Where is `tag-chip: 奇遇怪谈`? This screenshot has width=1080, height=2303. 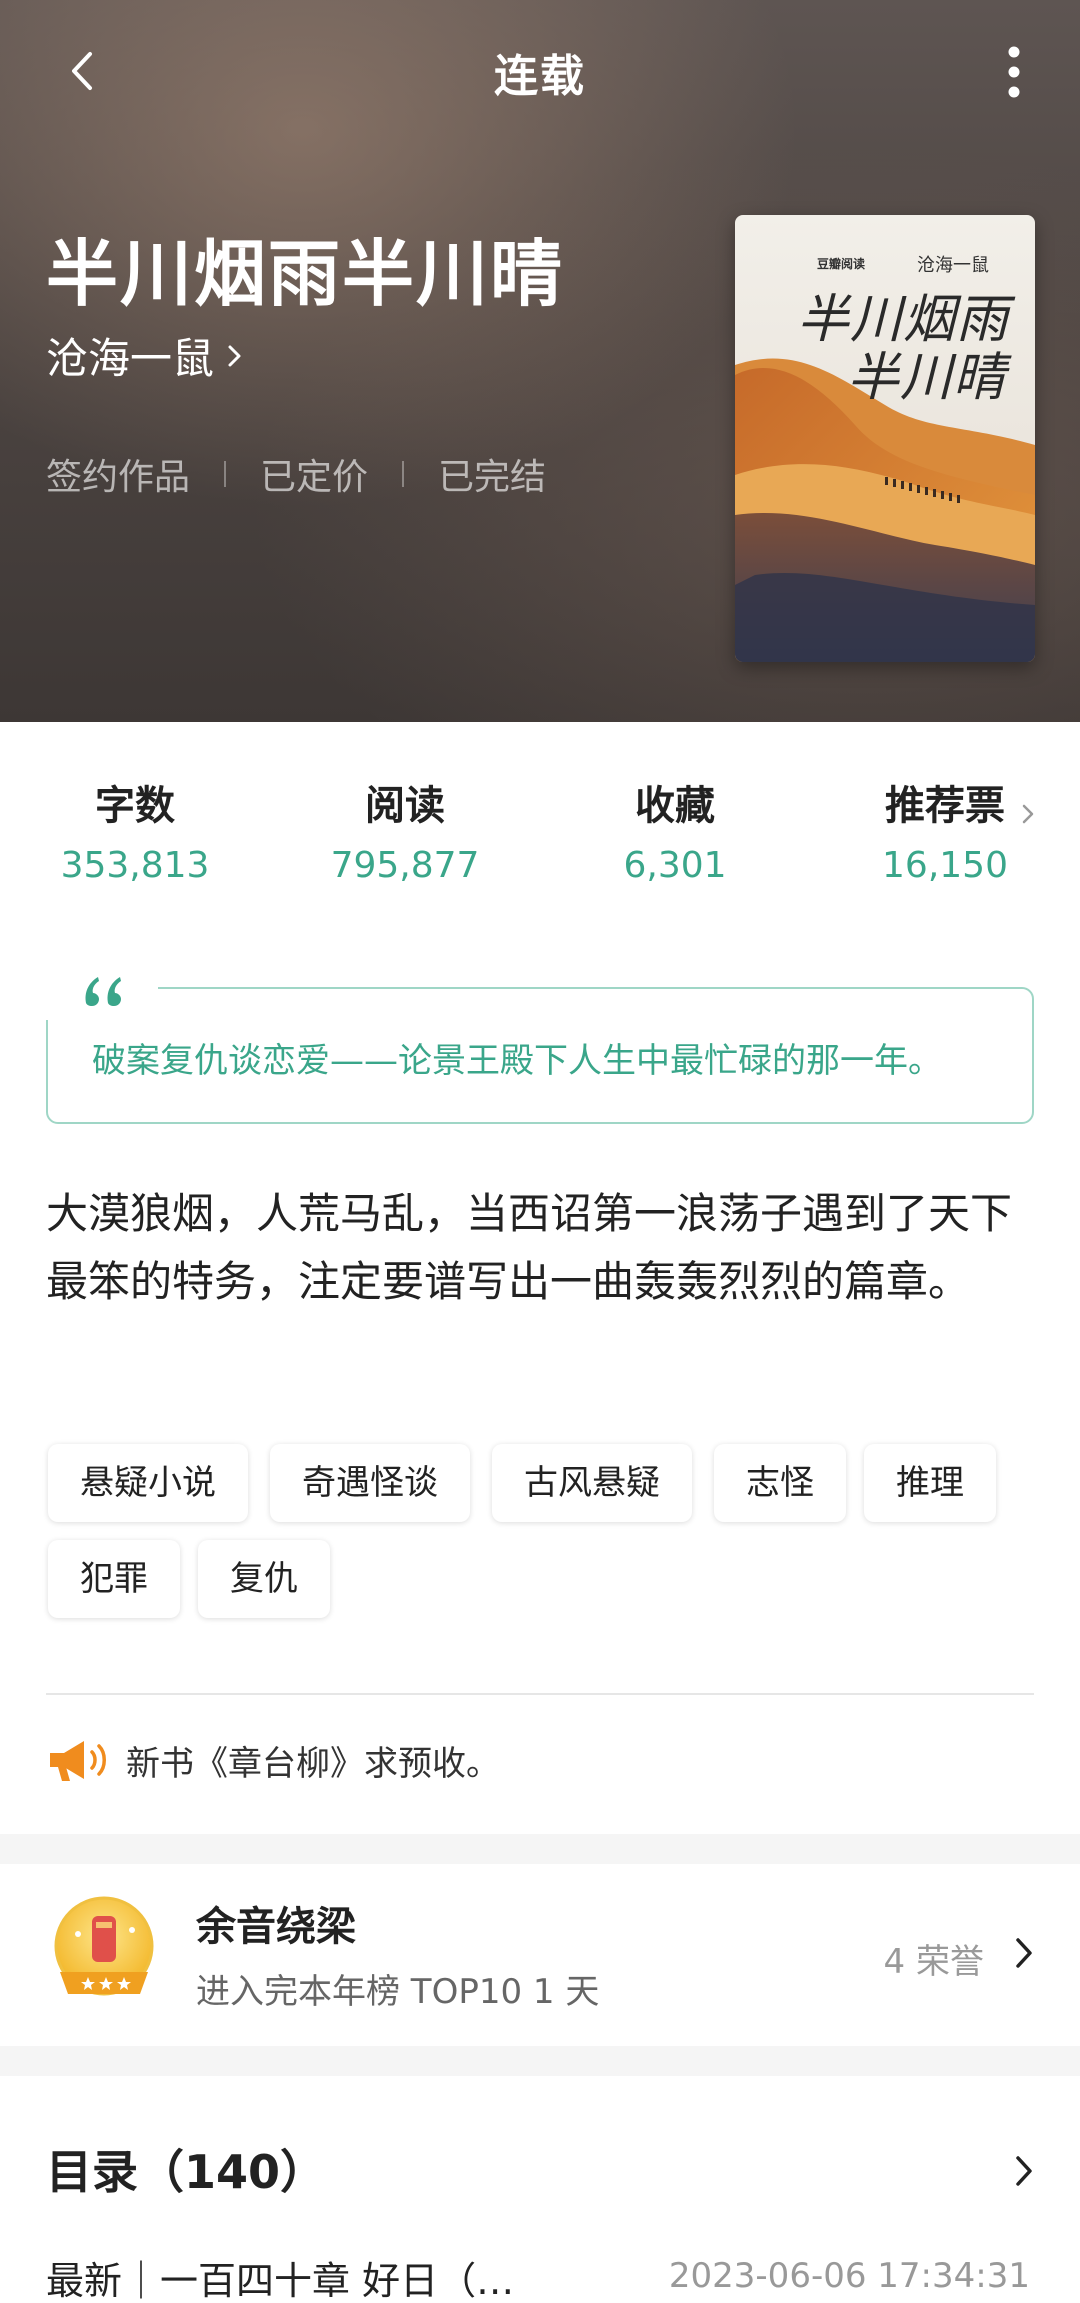
tag-chip: 奇遇怪谈 is located at coordinates (370, 1483).